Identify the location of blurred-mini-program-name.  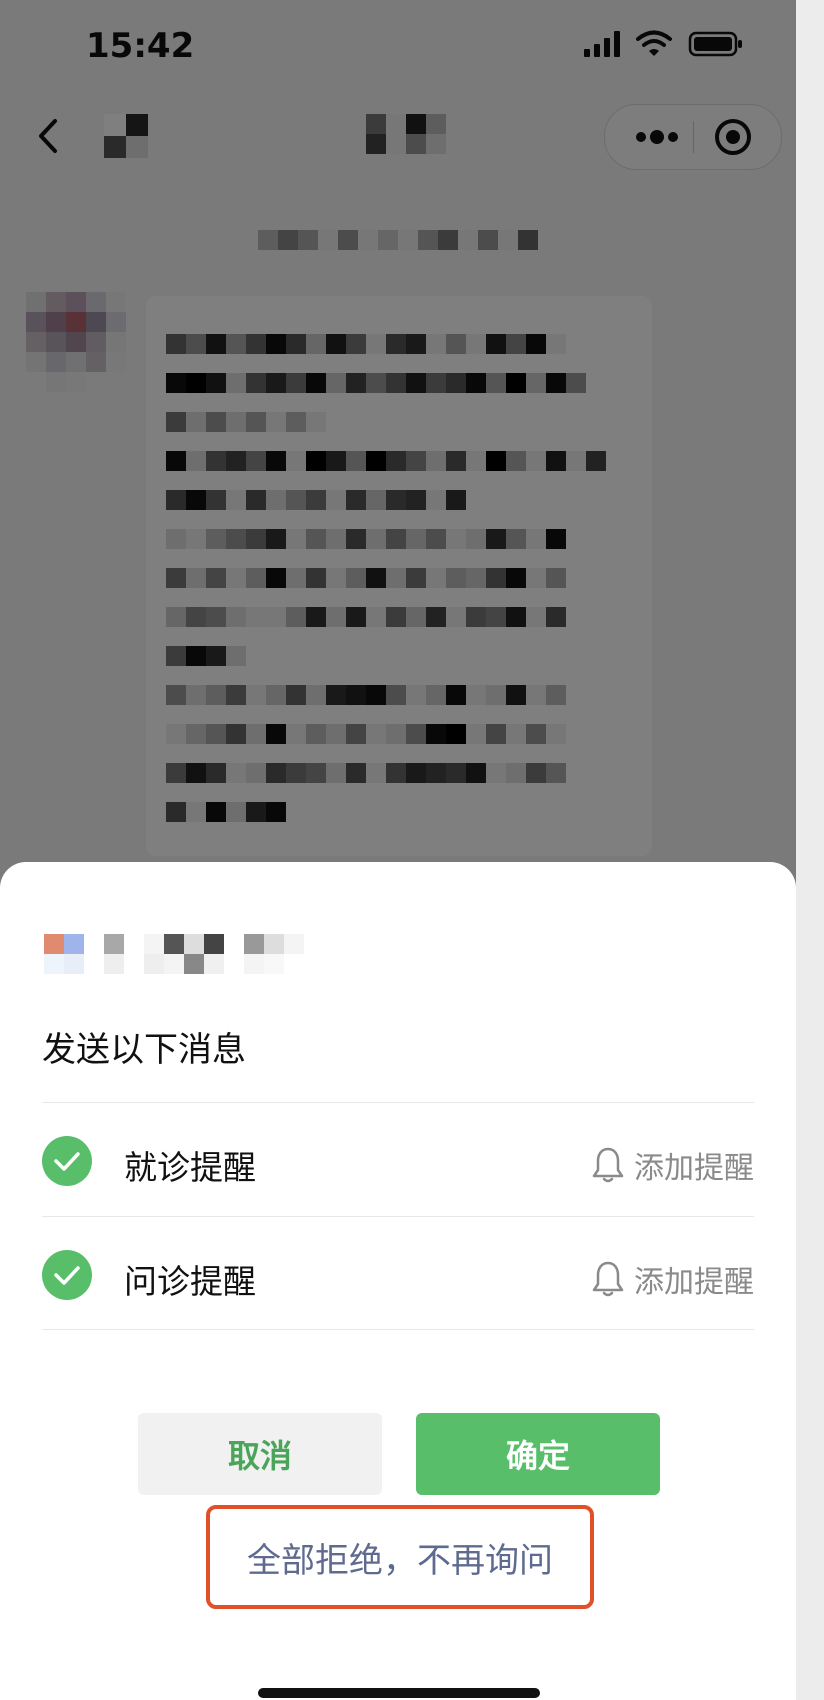
(174, 954).